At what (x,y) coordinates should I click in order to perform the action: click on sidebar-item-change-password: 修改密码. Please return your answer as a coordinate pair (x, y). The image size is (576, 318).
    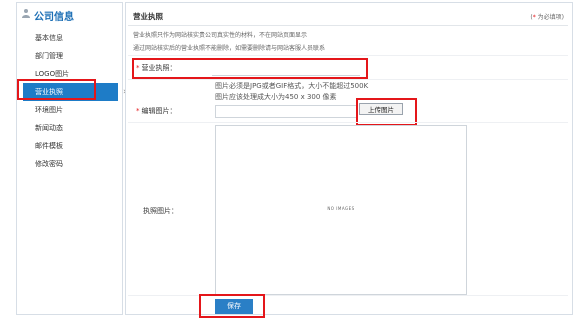
    Looking at the image, I should click on (70, 164).